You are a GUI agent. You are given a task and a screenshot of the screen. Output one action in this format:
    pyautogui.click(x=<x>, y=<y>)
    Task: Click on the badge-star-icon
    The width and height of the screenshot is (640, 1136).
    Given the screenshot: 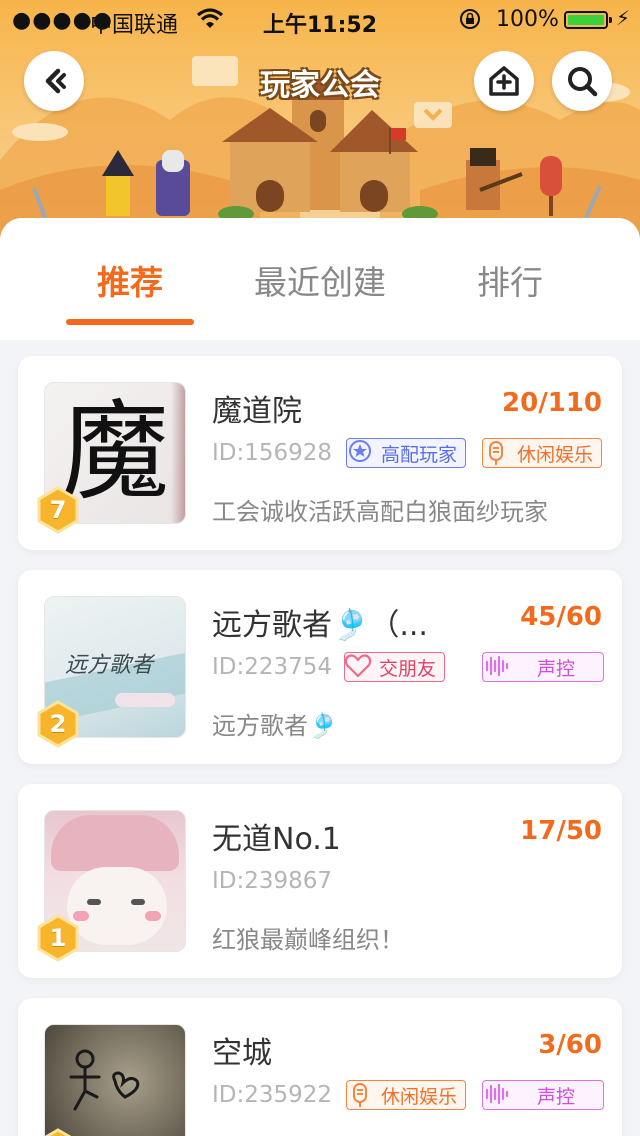 What is the action you would take?
    pyautogui.click(x=360, y=451)
    